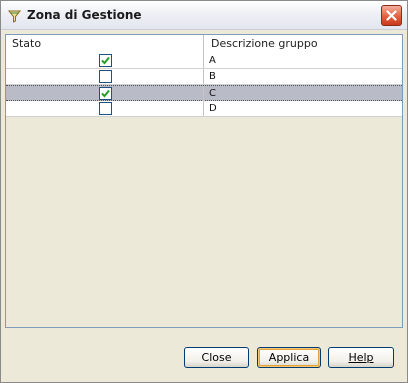 The width and height of the screenshot is (408, 383). Describe the element at coordinates (84, 15) in the screenshot. I see `window-title: Zona di Gestione` at that location.